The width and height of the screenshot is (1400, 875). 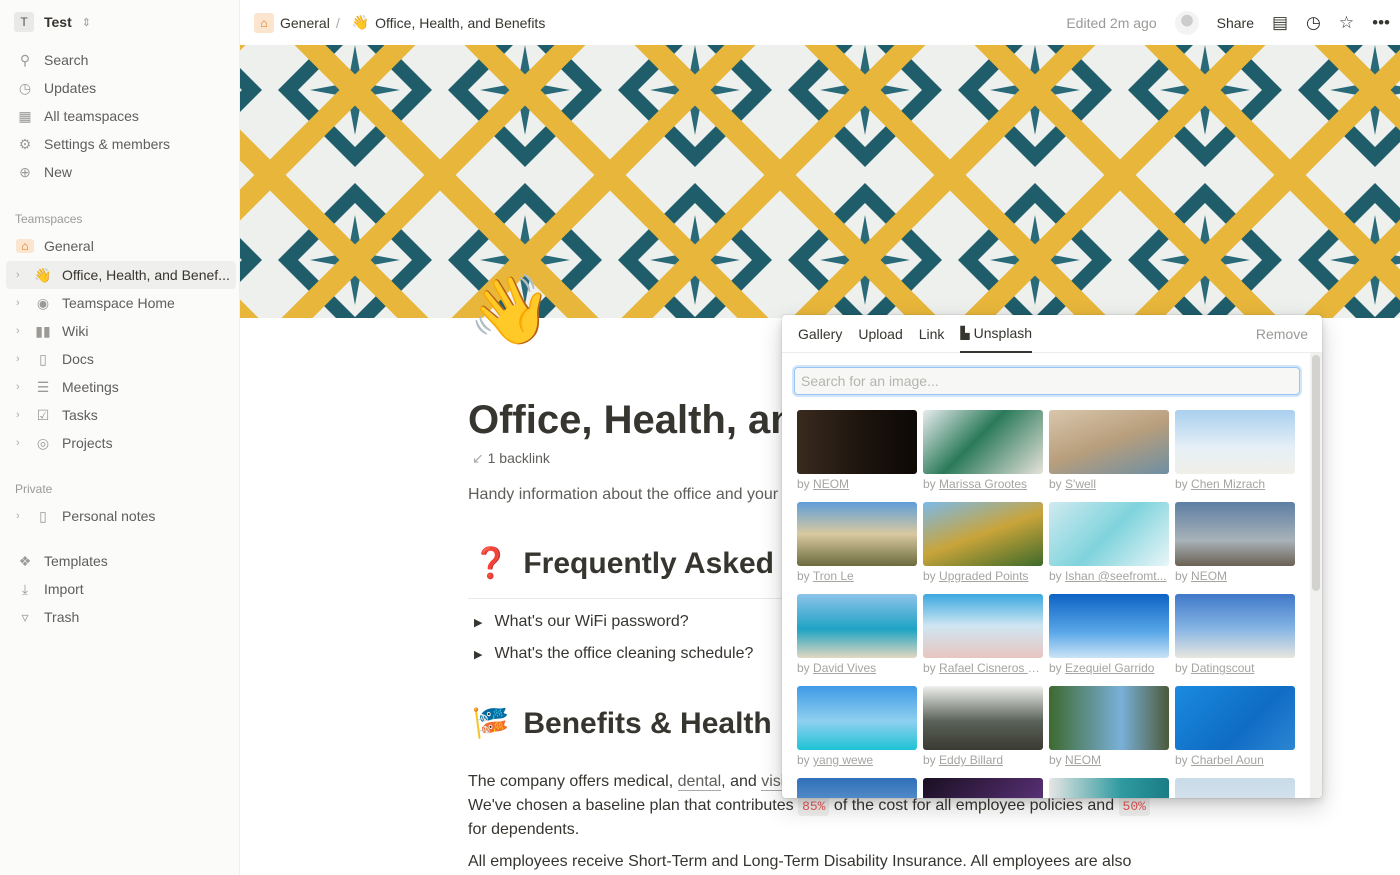 I want to click on dental-link: dental, so click(x=699, y=782).